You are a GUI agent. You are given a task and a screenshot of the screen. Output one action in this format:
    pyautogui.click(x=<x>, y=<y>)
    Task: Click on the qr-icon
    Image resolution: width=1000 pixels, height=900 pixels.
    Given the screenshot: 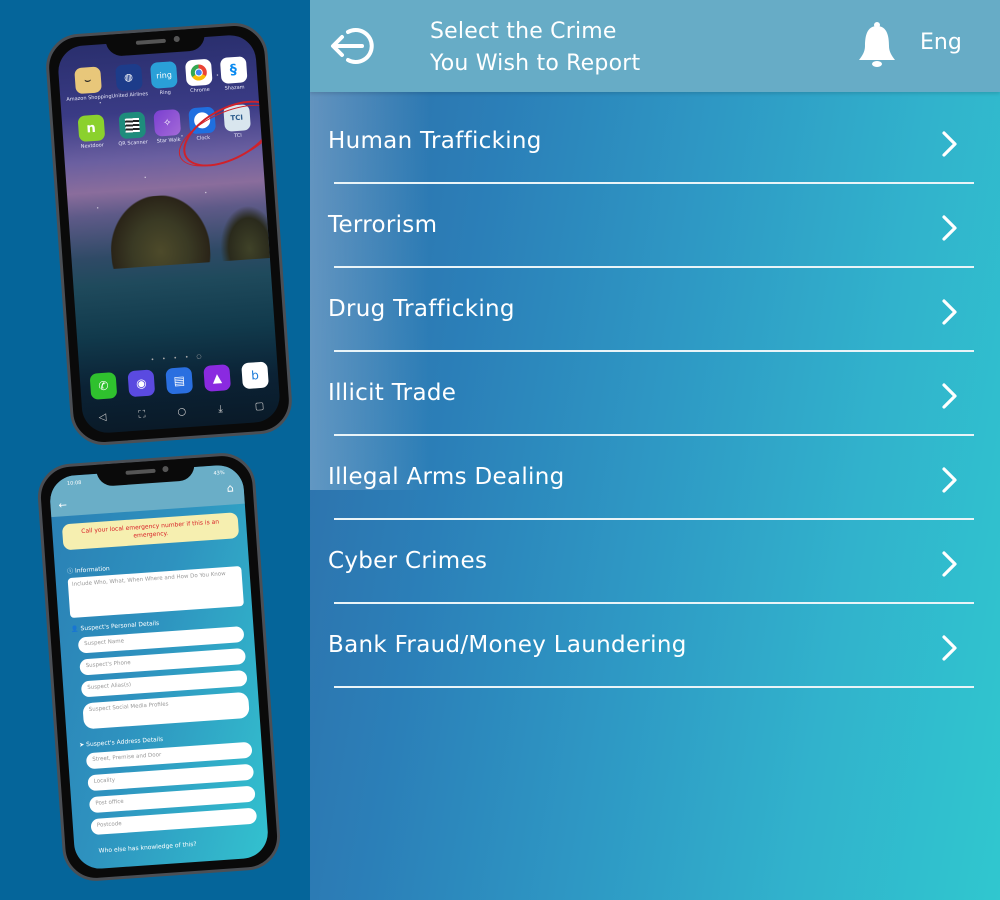 What is the action you would take?
    pyautogui.click(x=131, y=125)
    